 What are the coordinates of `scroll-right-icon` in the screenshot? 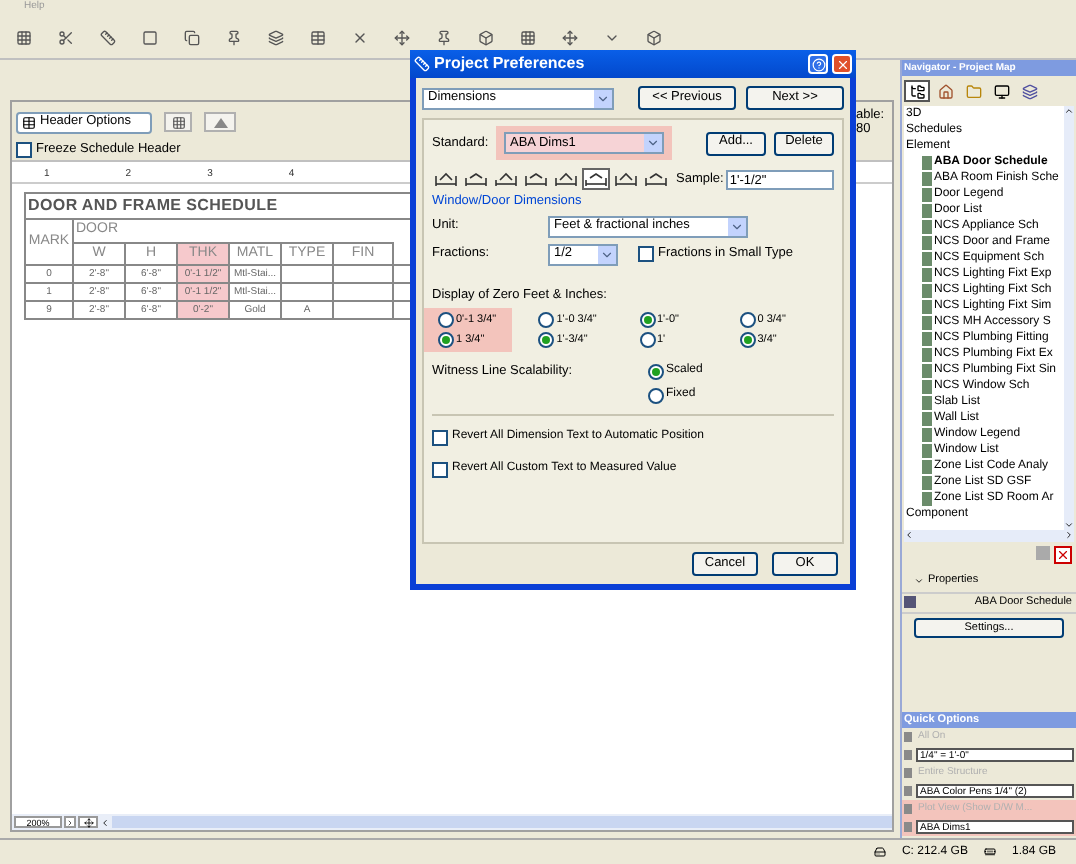 It's located at (1069, 535).